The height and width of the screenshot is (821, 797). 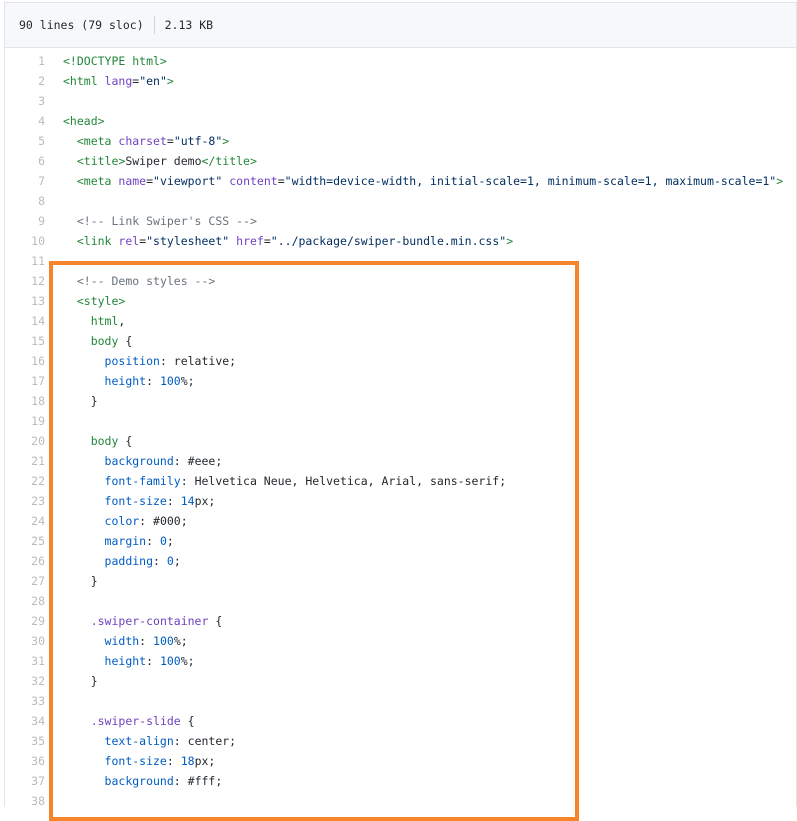 What do you see at coordinates (34, 681) in the screenshot?
I see `line-number: 32` at bounding box center [34, 681].